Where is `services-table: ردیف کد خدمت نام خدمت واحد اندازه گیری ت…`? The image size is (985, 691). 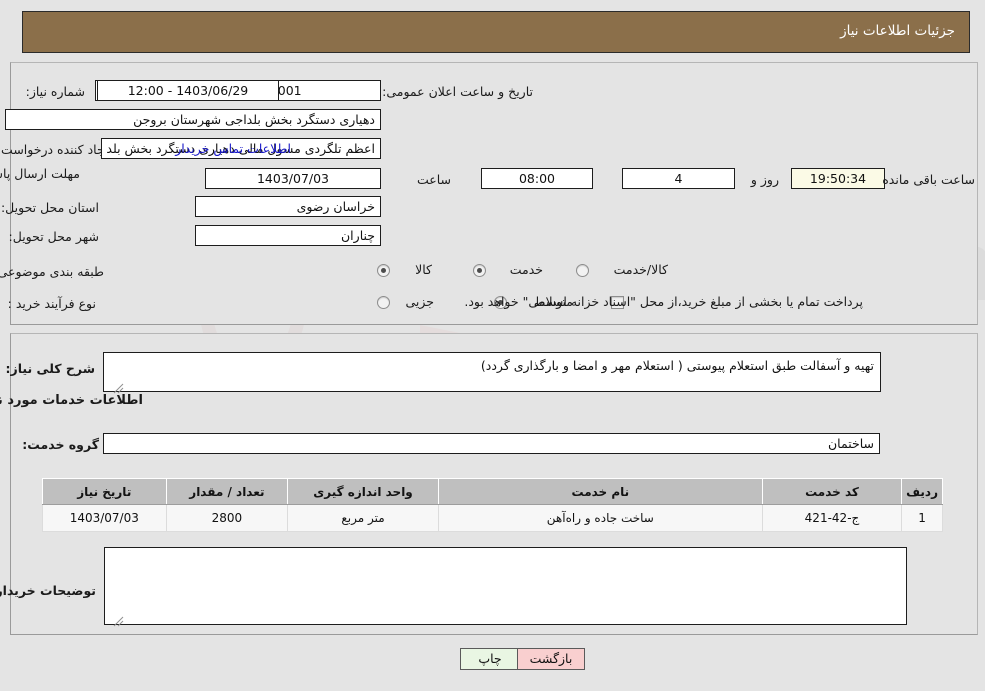
services-table: ردیف کد خدمت نام خدمت واحد اندازه گیری ت… is located at coordinates (492, 505).